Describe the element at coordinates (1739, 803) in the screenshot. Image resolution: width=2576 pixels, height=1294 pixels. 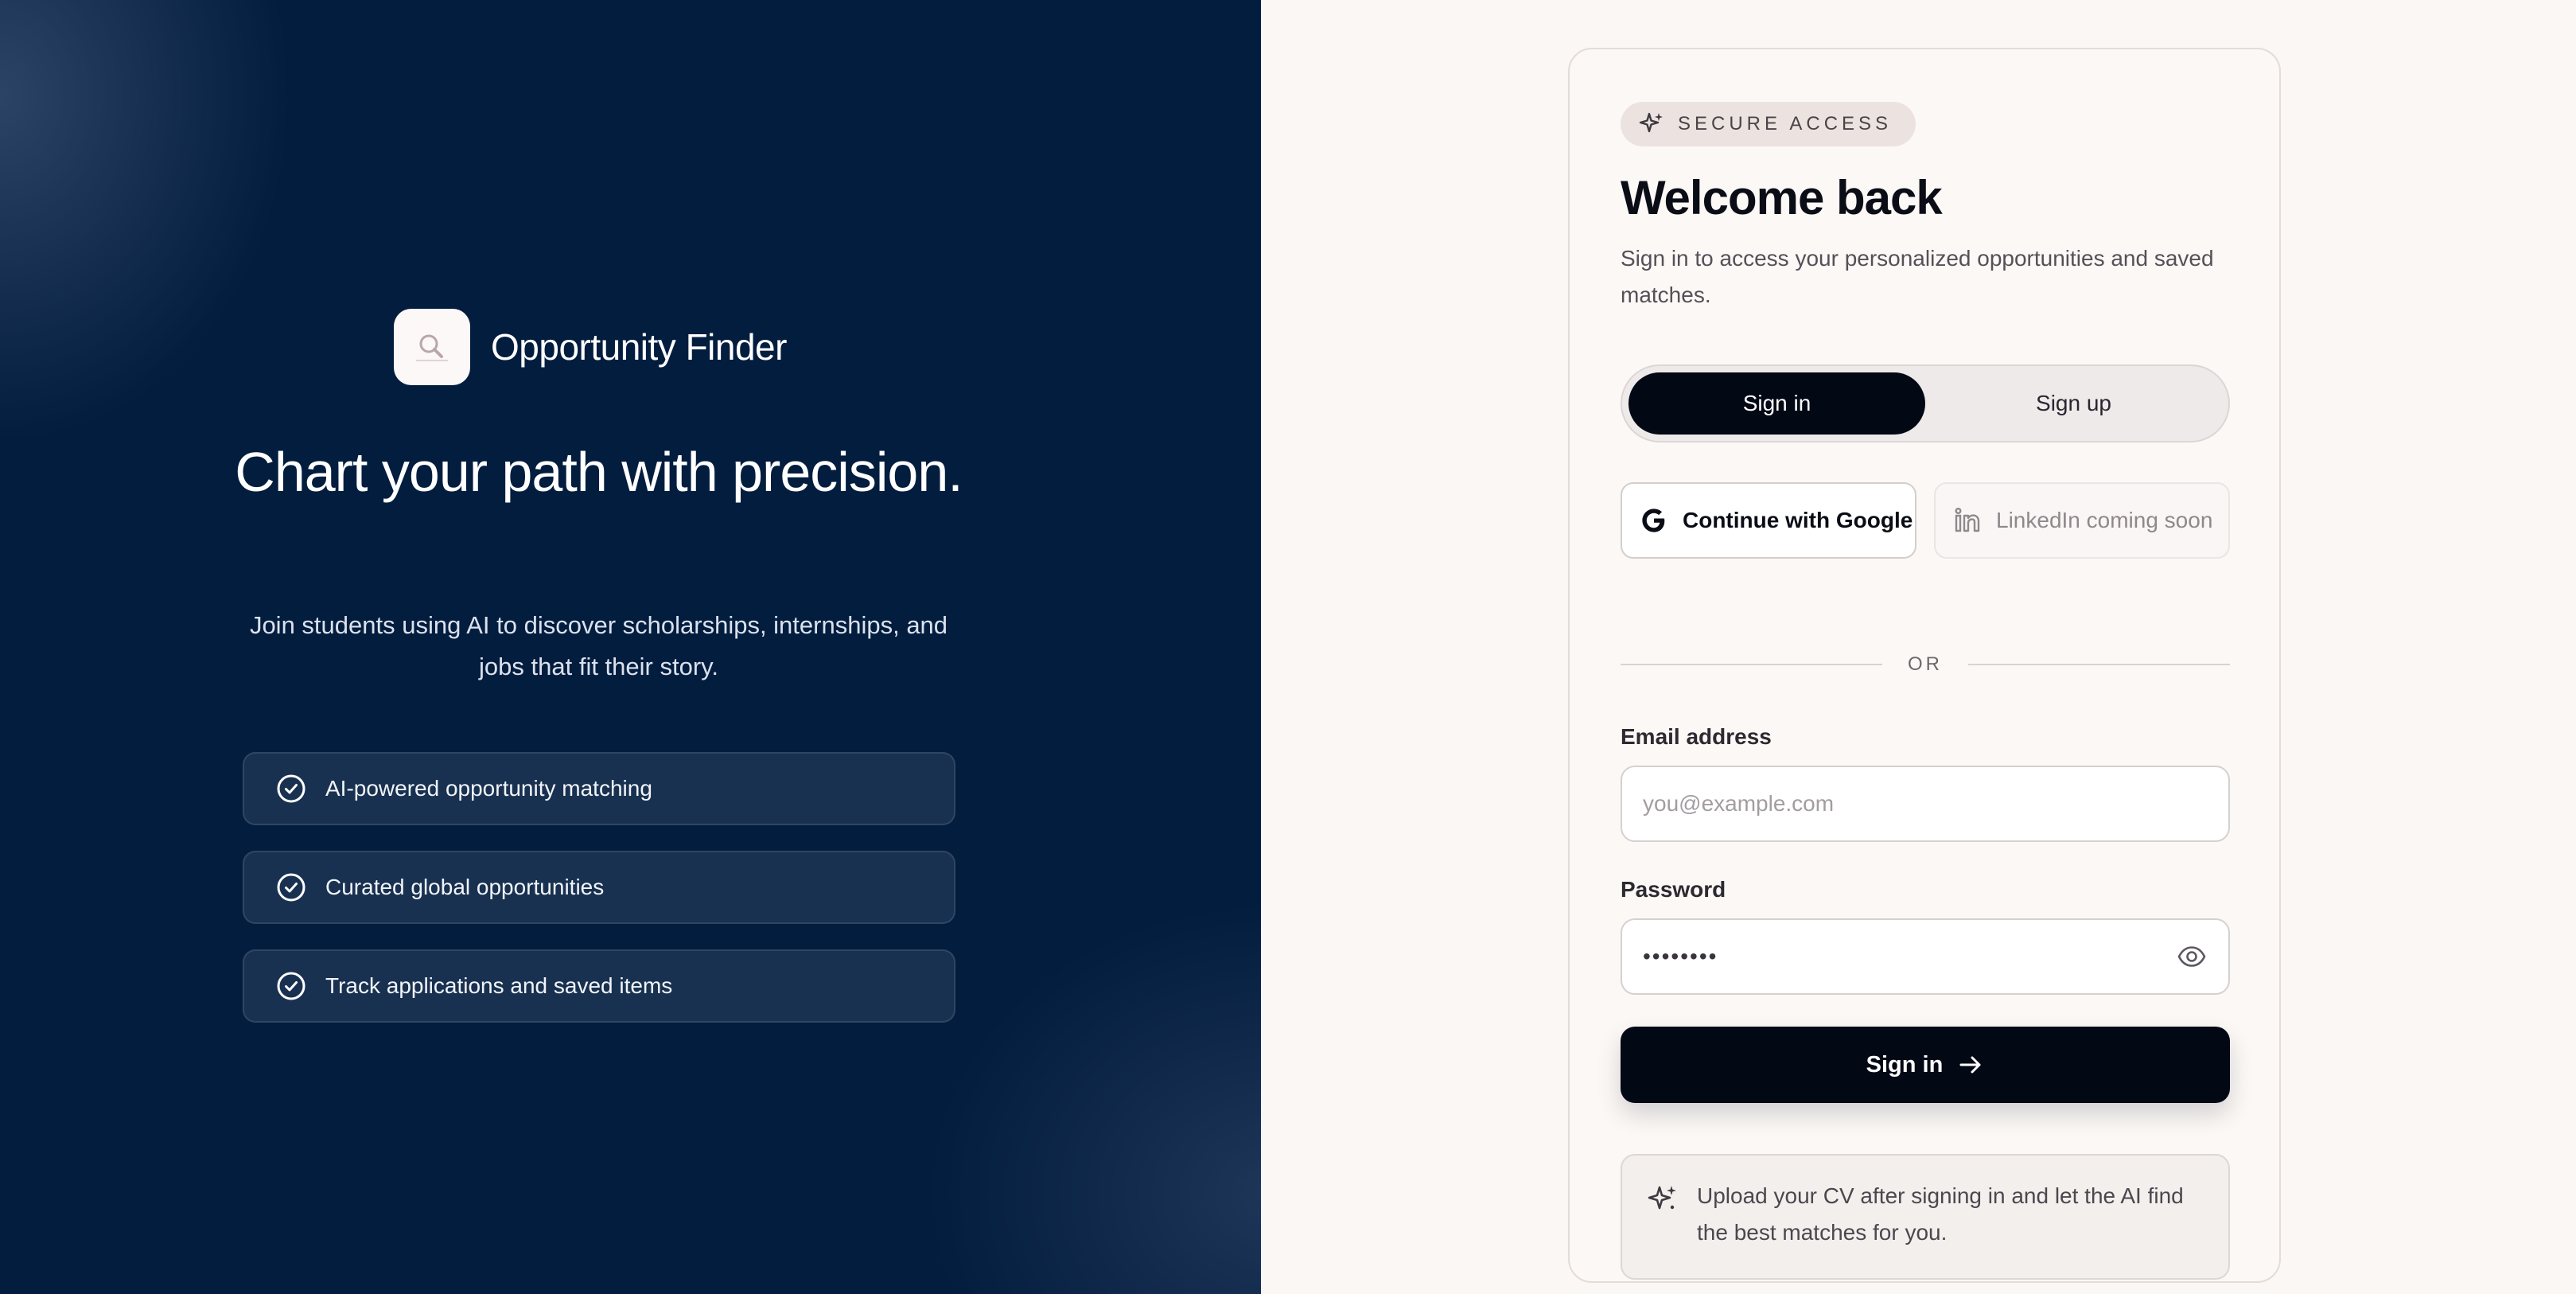
I see `email-placeholder: you@example.com` at that location.